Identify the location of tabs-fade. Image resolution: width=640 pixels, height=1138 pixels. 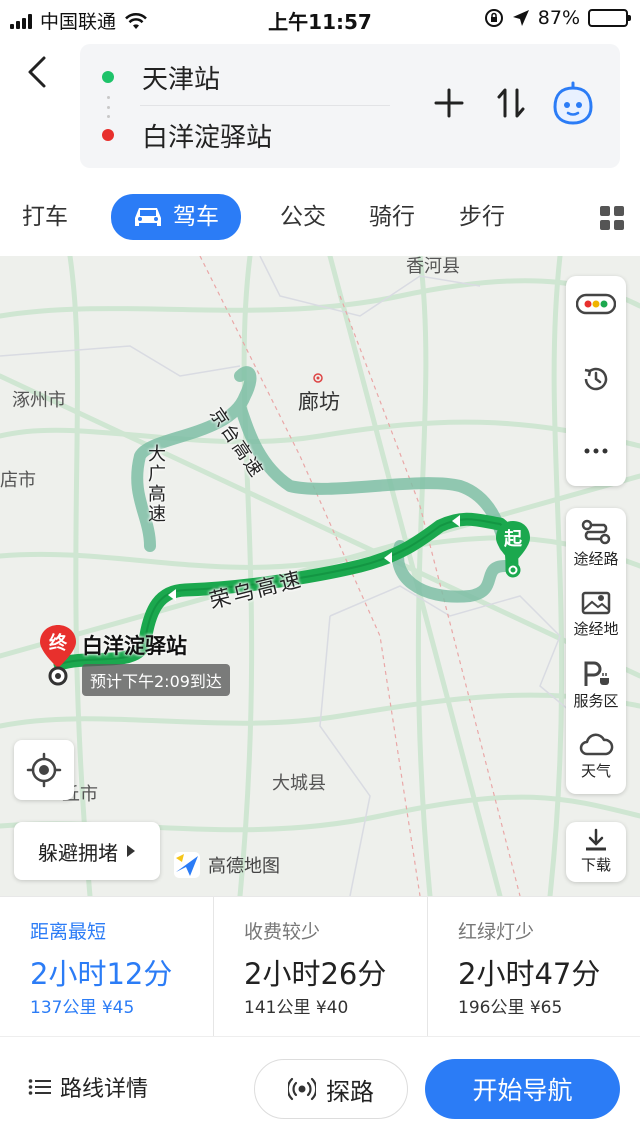
(565, 218).